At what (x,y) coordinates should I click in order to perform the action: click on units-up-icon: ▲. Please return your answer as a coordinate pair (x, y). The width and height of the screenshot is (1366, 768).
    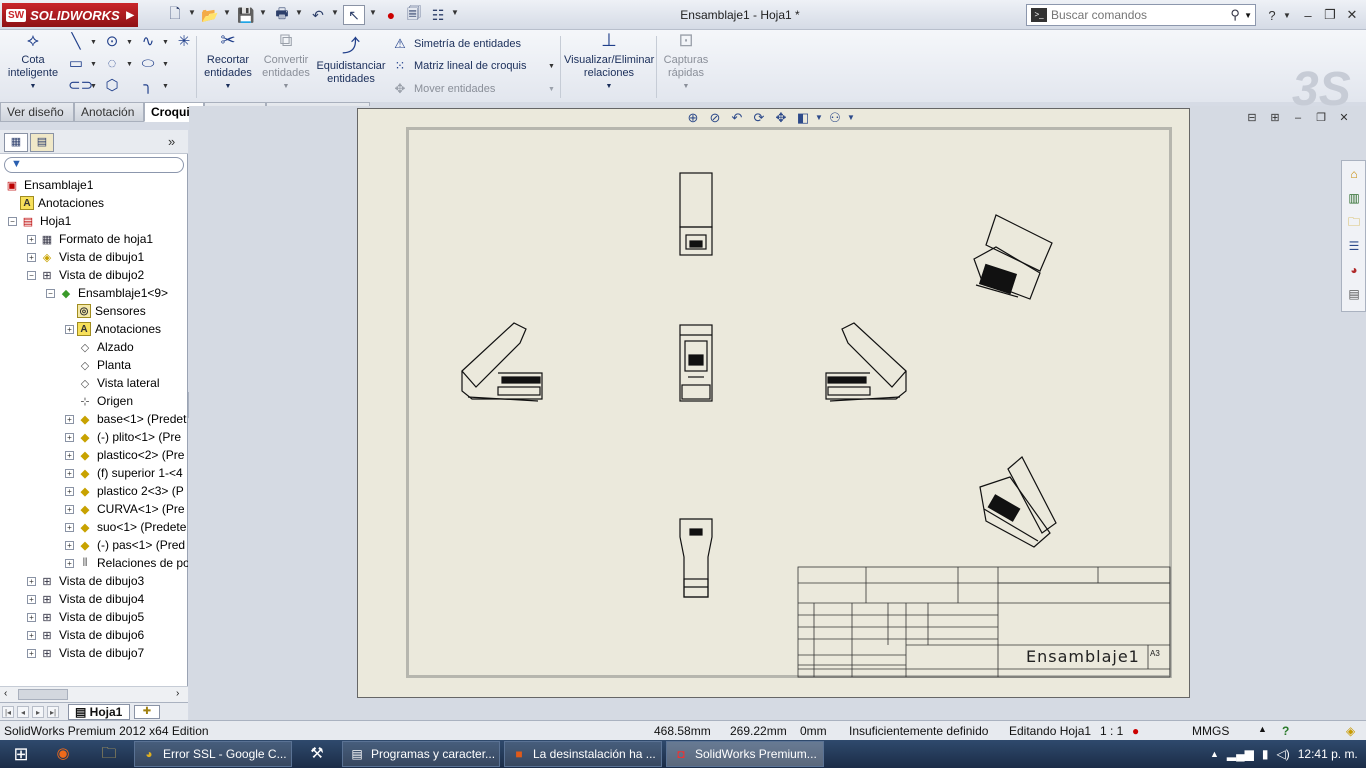
    Looking at the image, I should click on (1262, 729).